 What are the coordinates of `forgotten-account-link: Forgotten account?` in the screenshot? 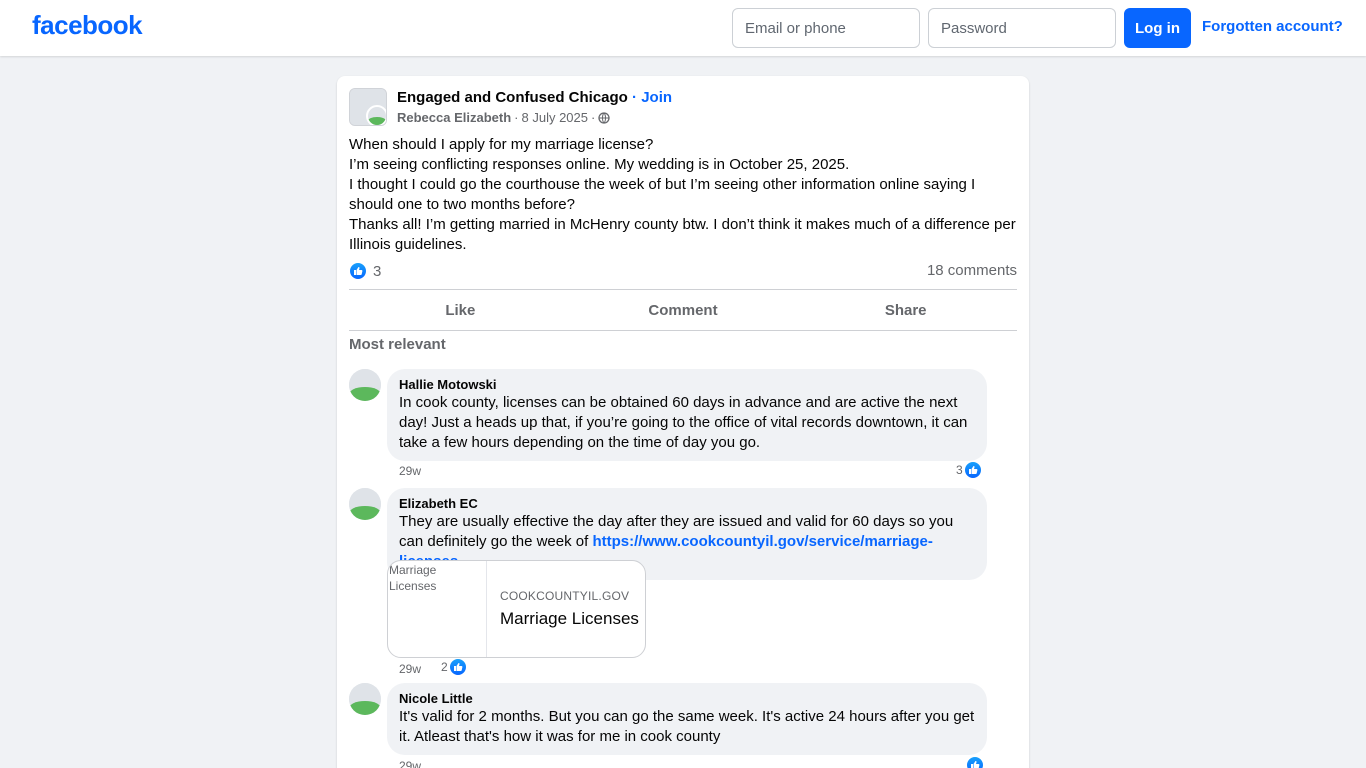 It's located at (1272, 26).